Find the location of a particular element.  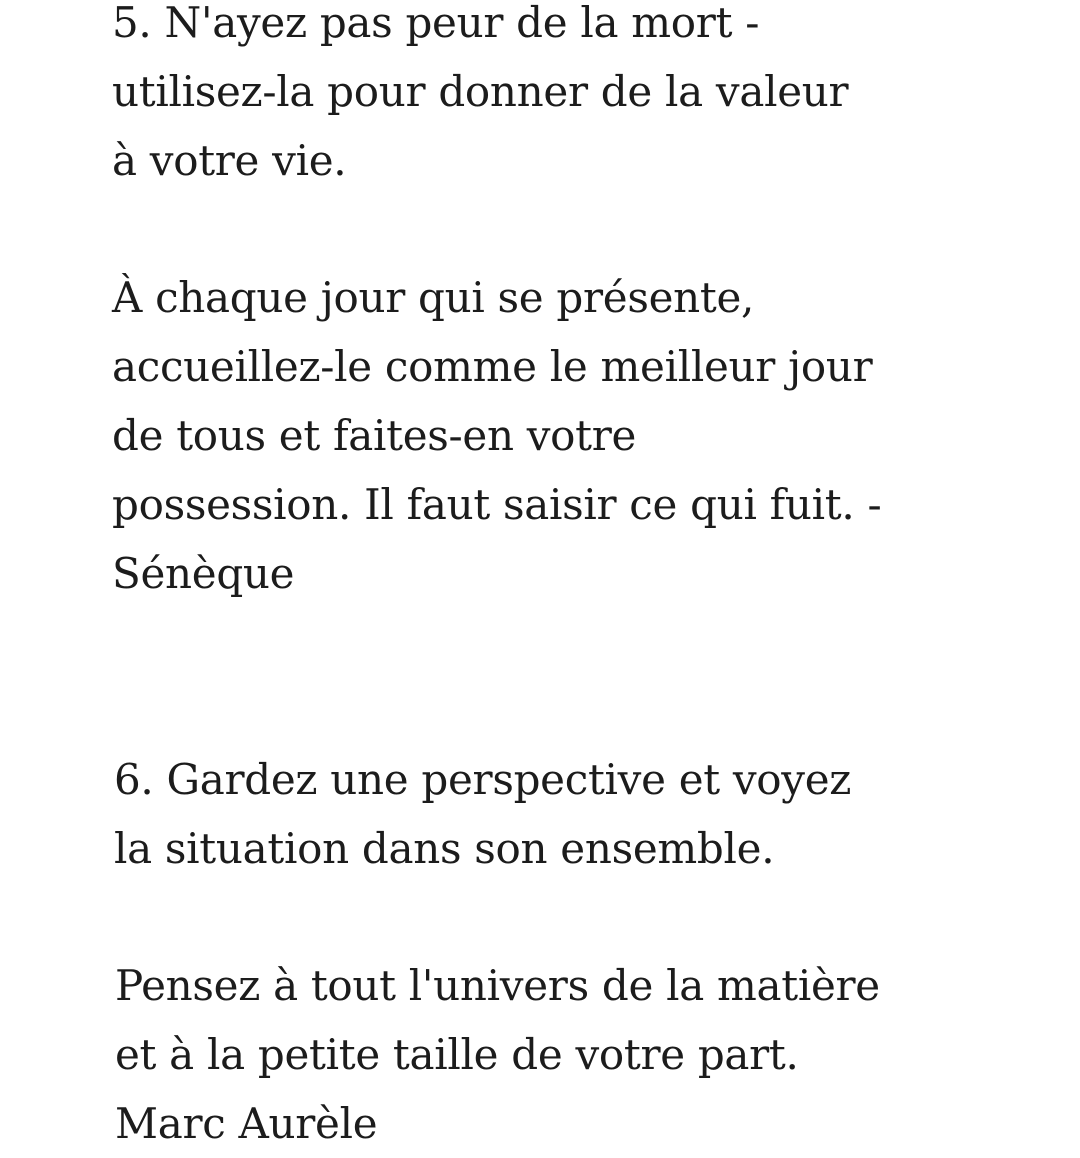

section-5-quote-line: accueillez-le comme le meilleur jour is located at coordinates (492, 366).